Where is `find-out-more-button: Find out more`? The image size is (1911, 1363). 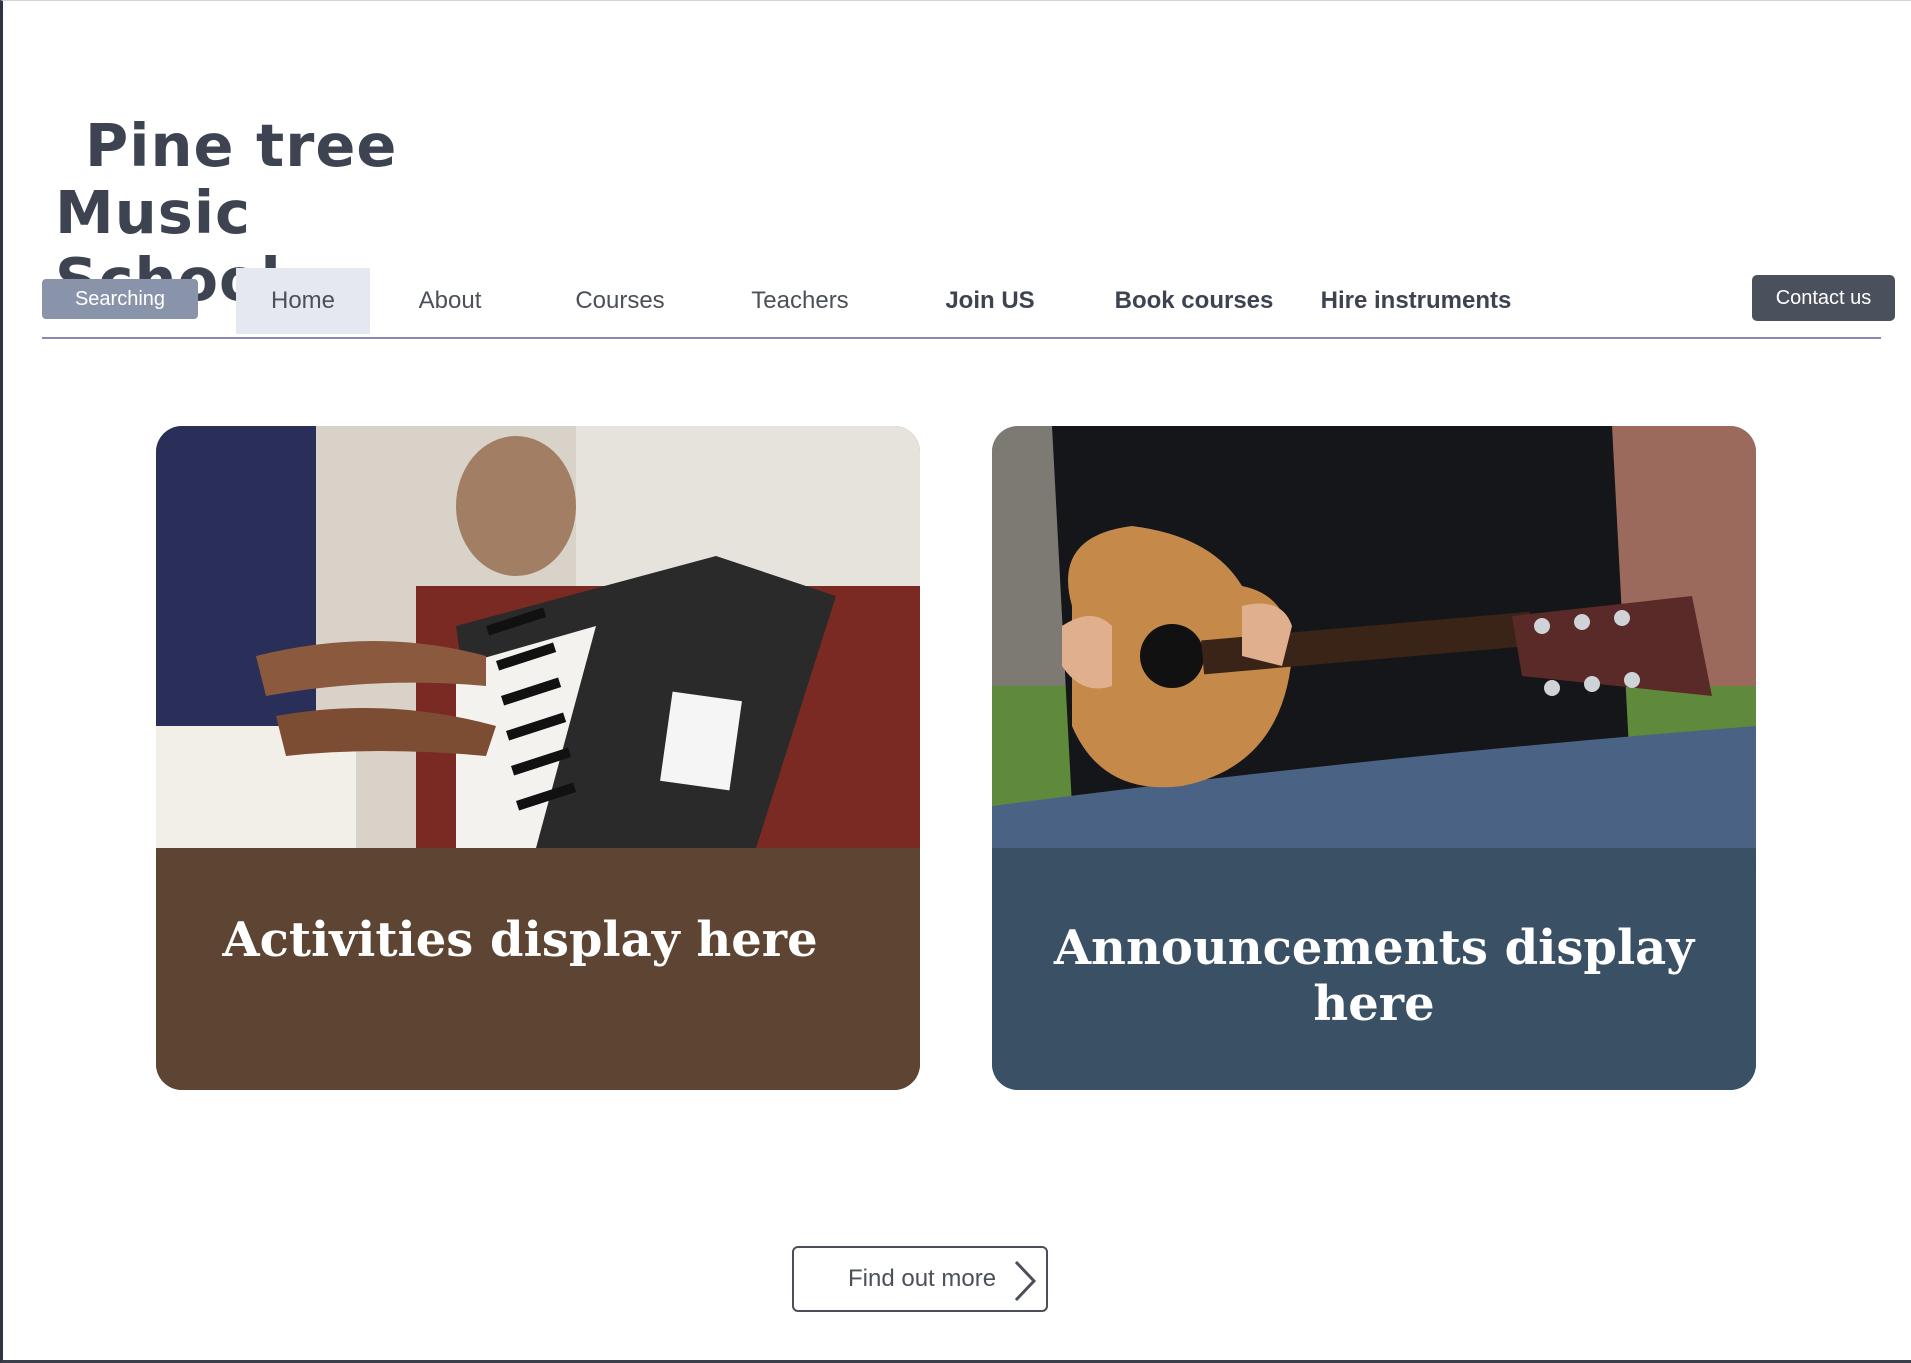 find-out-more-button: Find out more is located at coordinates (920, 1279).